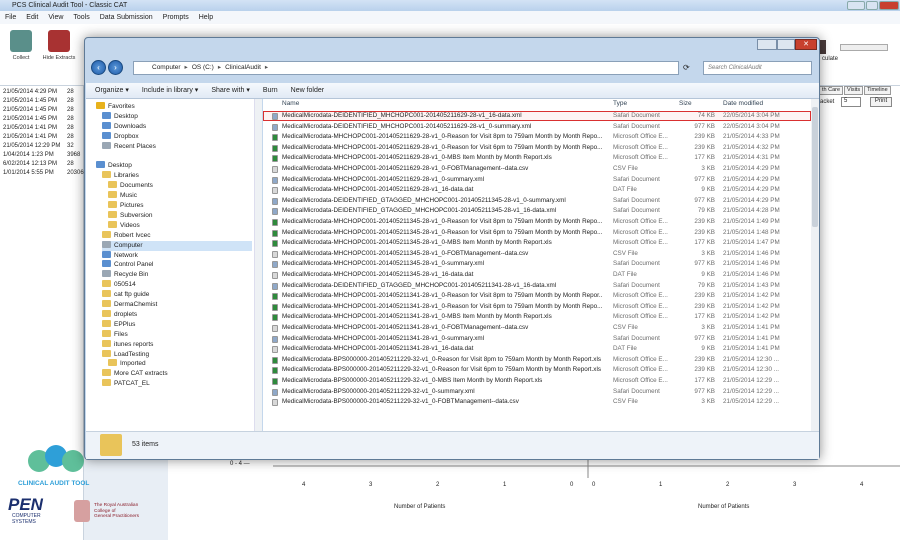  Describe the element at coordinates (203, 67) in the screenshot. I see `breadcrumb-item: OS (C:)` at that location.